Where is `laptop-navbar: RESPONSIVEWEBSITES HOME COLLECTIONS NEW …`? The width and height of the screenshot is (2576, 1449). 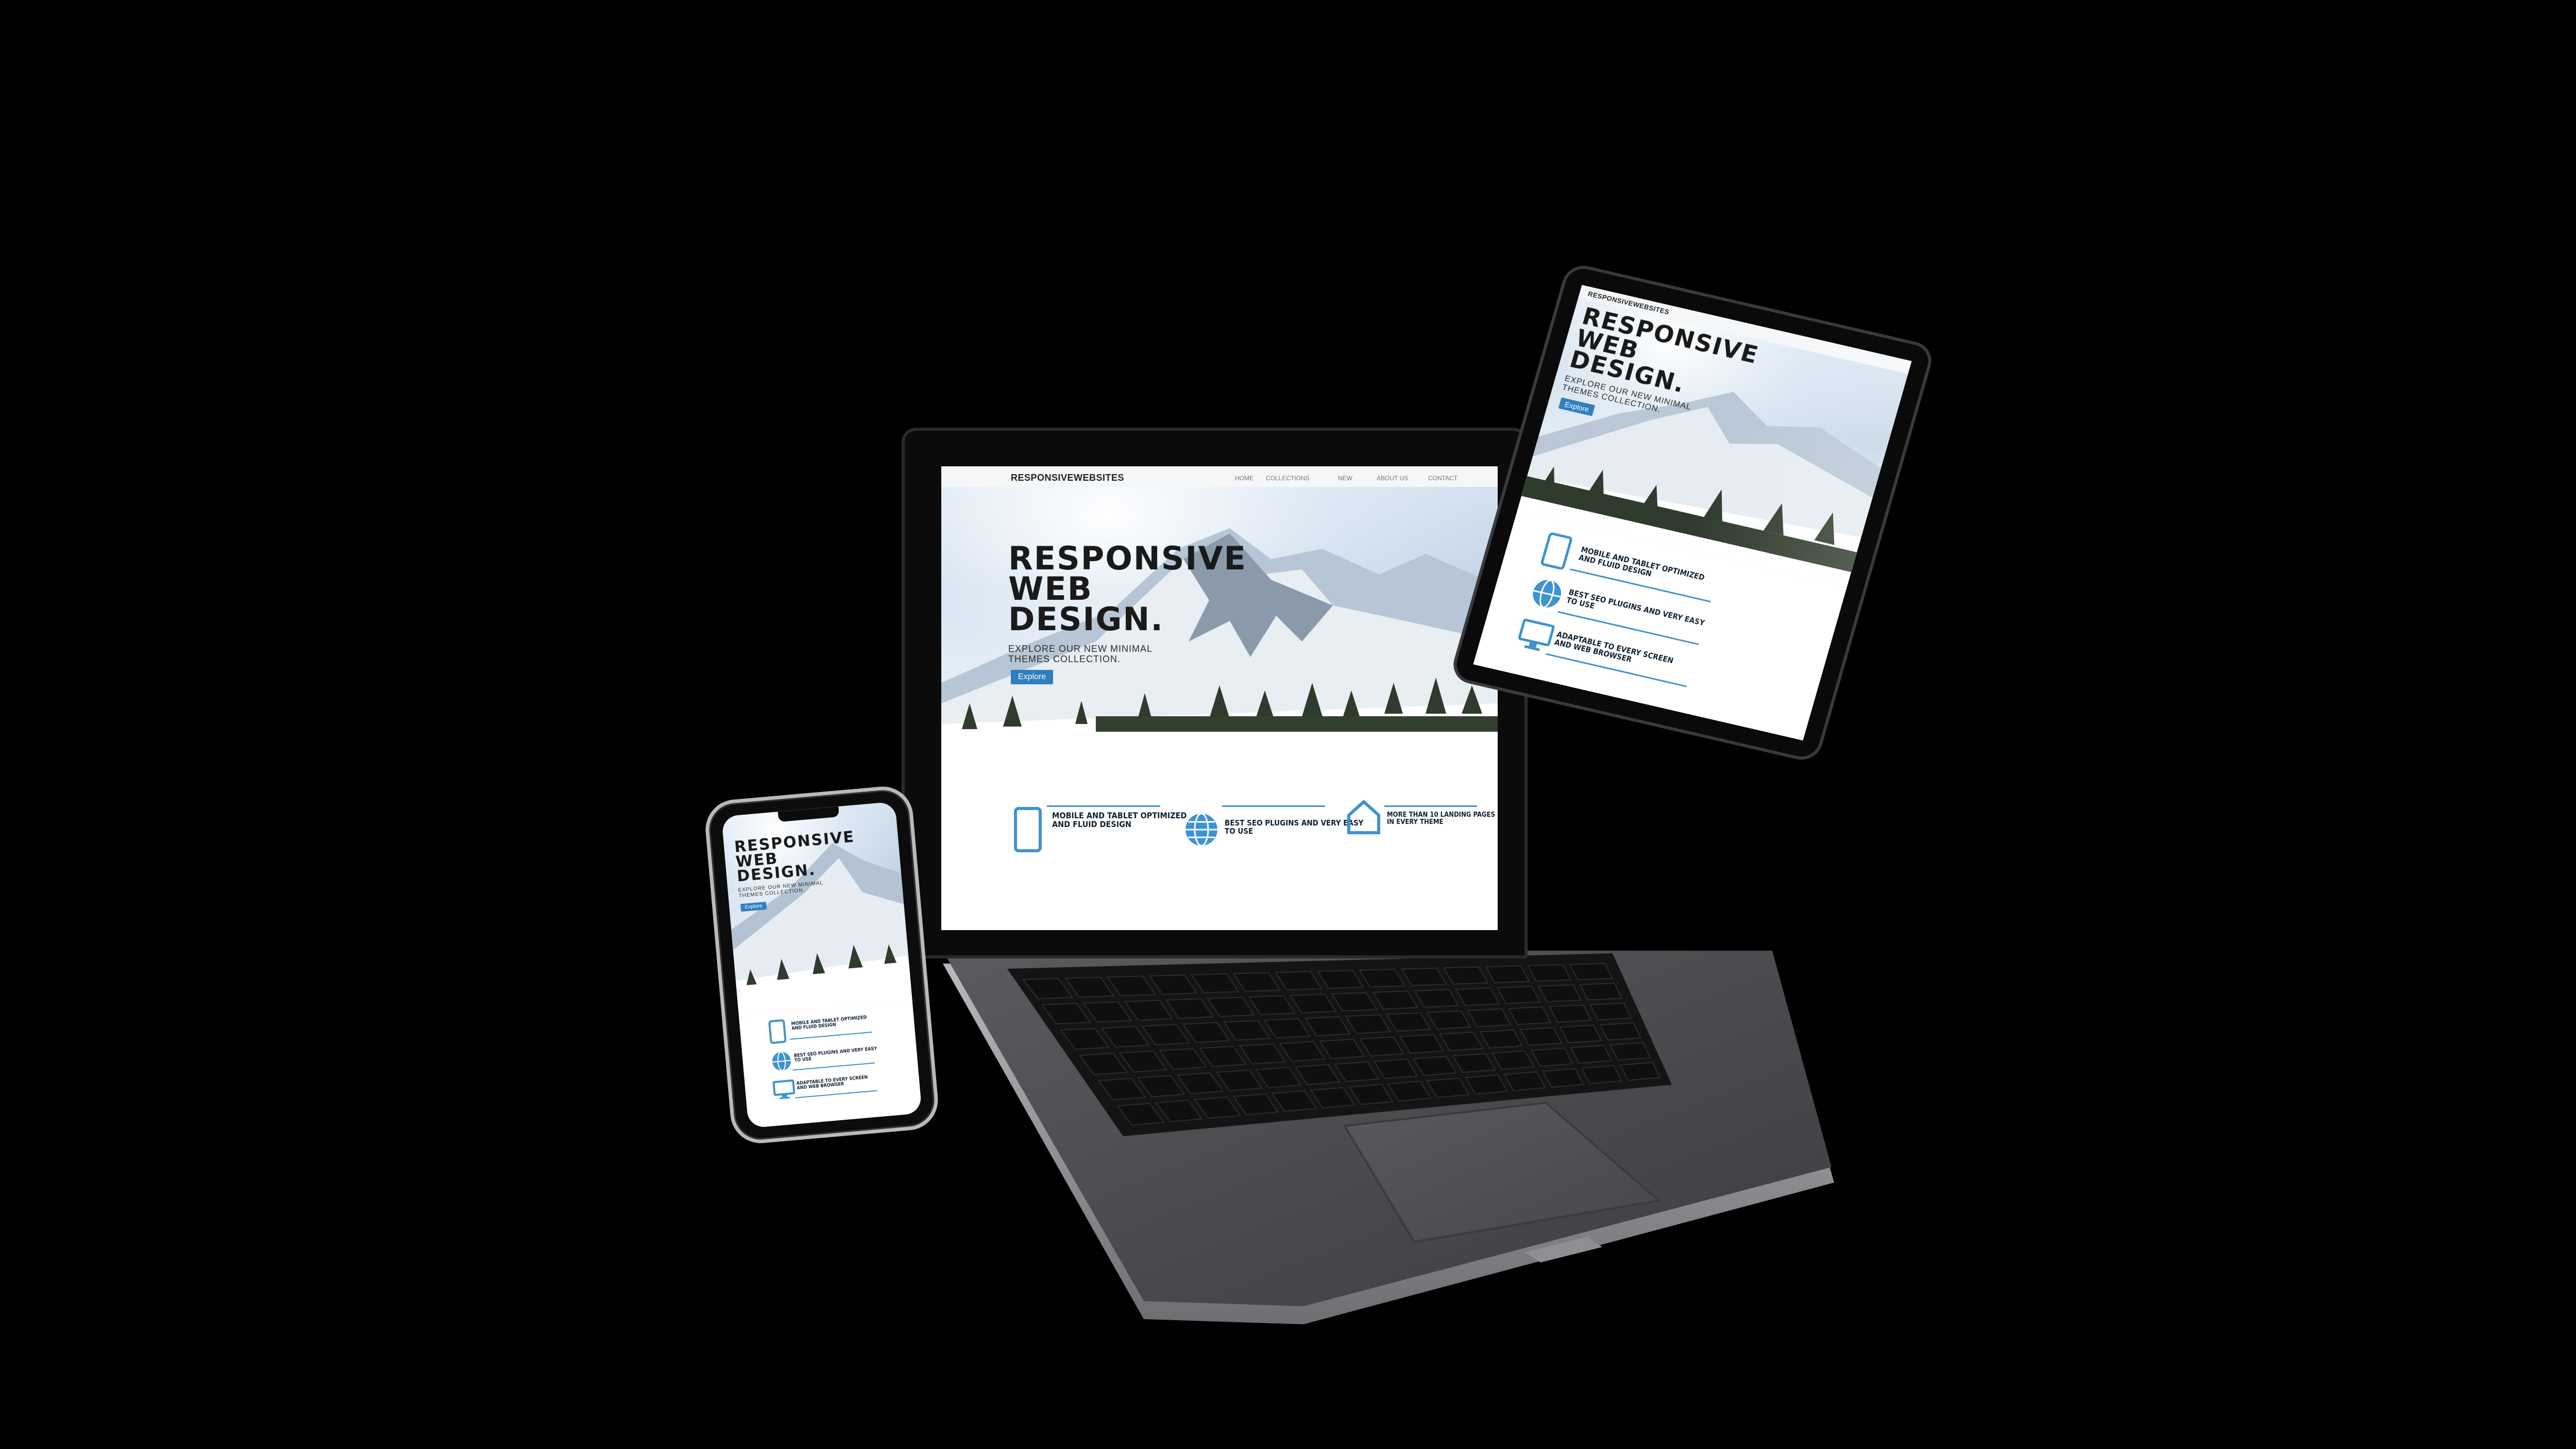
laptop-navbar: RESPONSIVEWEBSITES HOME COLLECTIONS NEW … is located at coordinates (1219, 476).